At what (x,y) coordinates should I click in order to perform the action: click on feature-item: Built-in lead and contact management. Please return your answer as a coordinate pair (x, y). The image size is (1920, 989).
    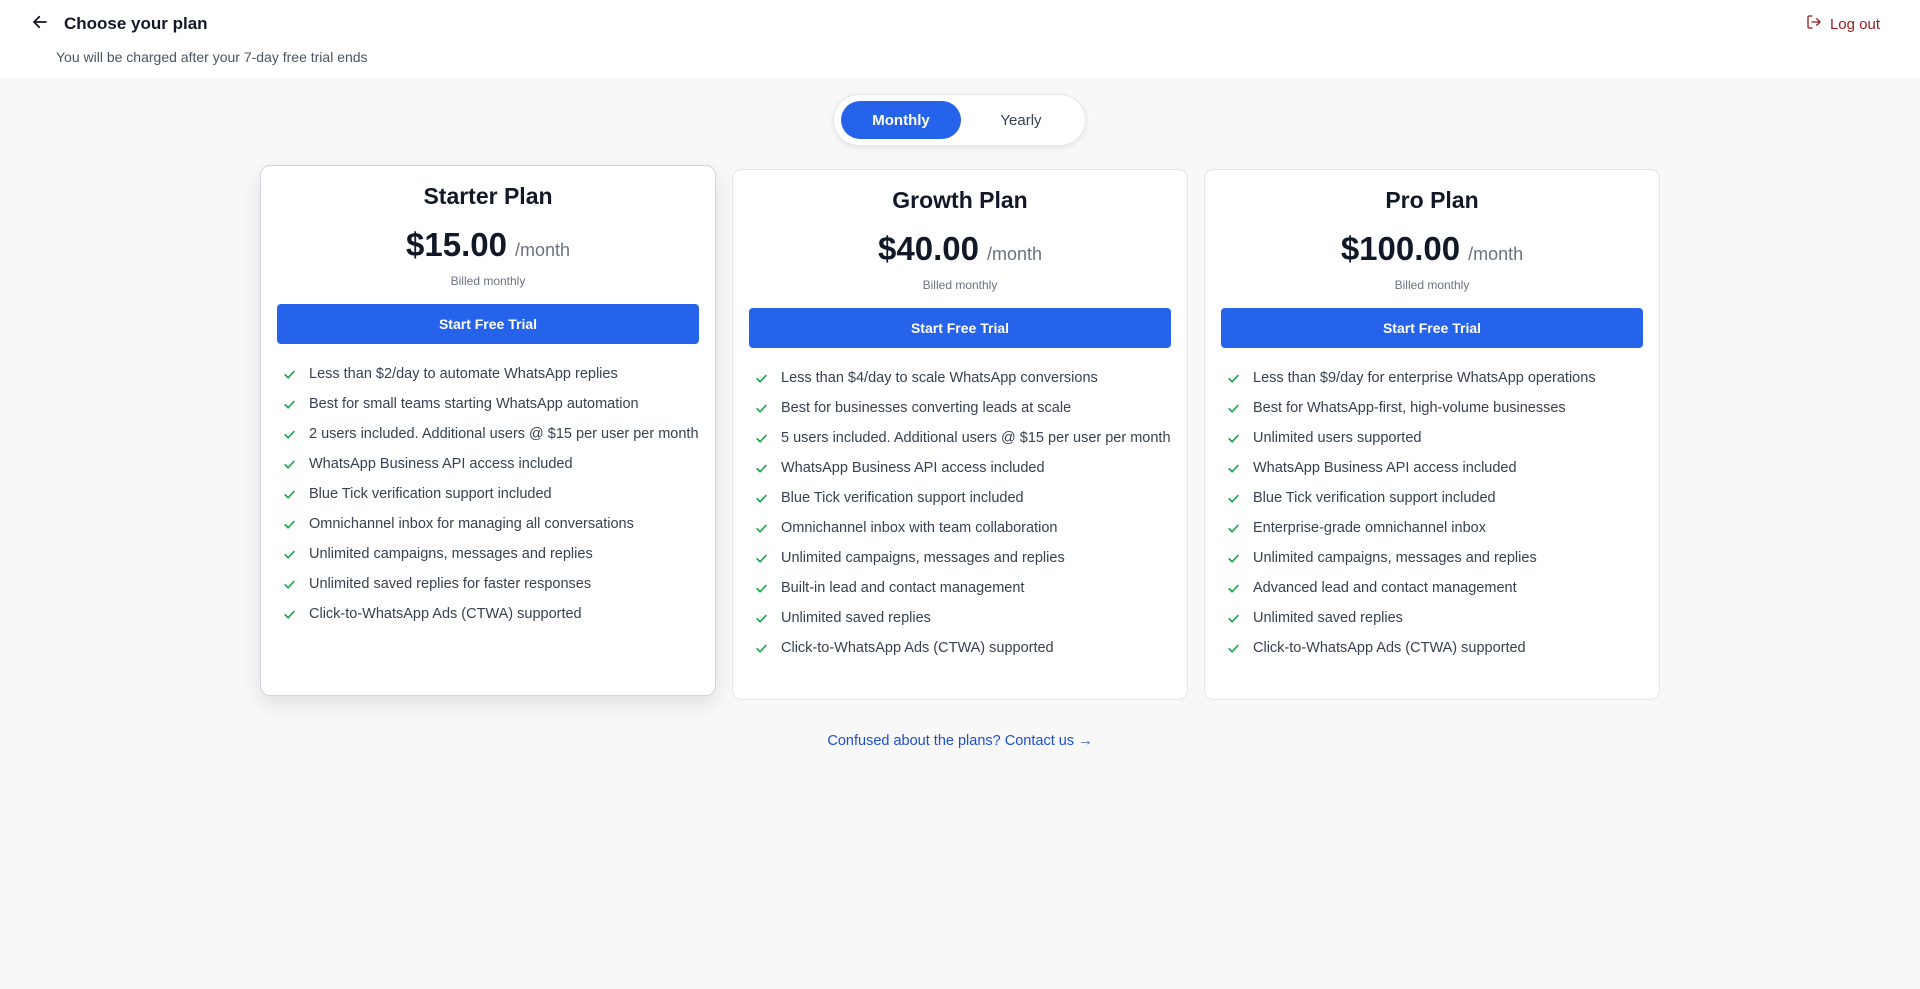
    Looking at the image, I should click on (962, 588).